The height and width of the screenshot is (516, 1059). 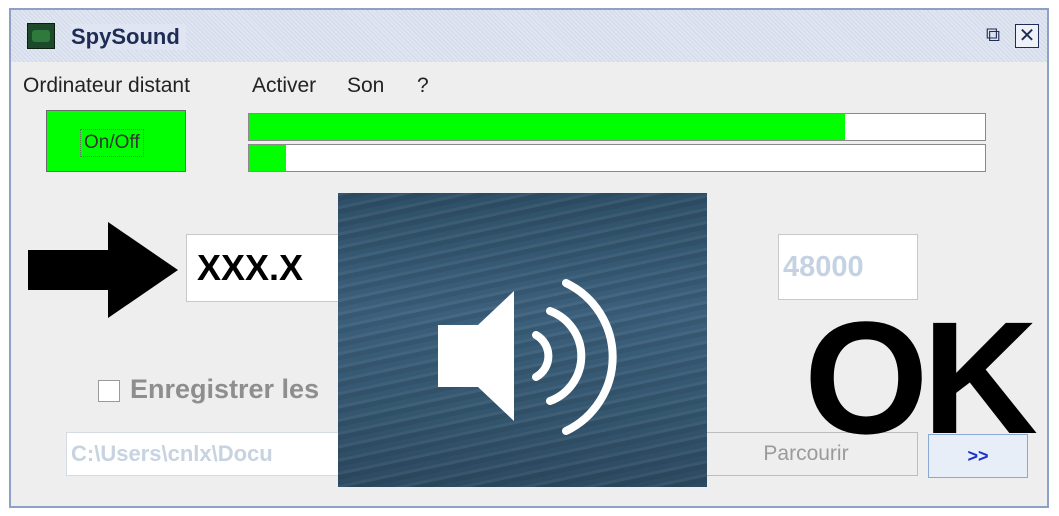 I want to click on ip-address-field: XXX.X, so click(x=266, y=268).